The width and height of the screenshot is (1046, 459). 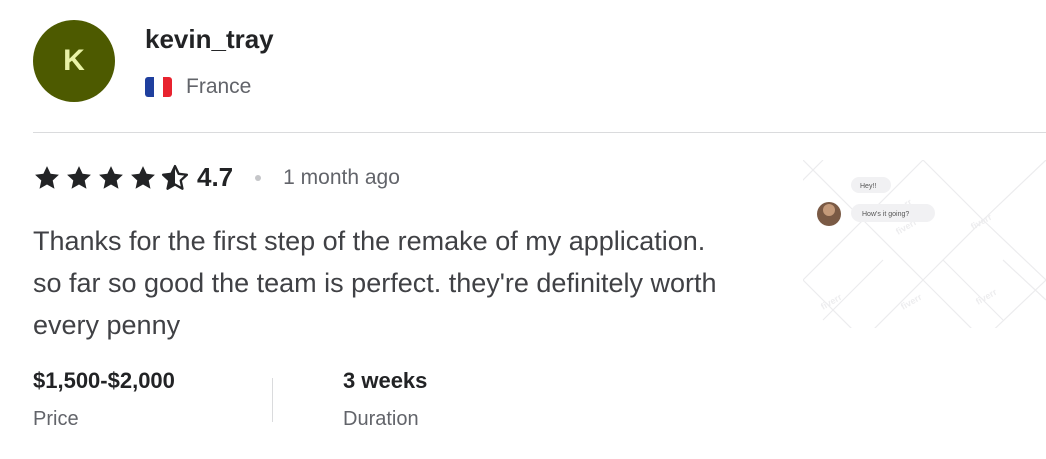 What do you see at coordinates (885, 214) in the screenshot?
I see `chat-bubble-2-text: How's it going?` at bounding box center [885, 214].